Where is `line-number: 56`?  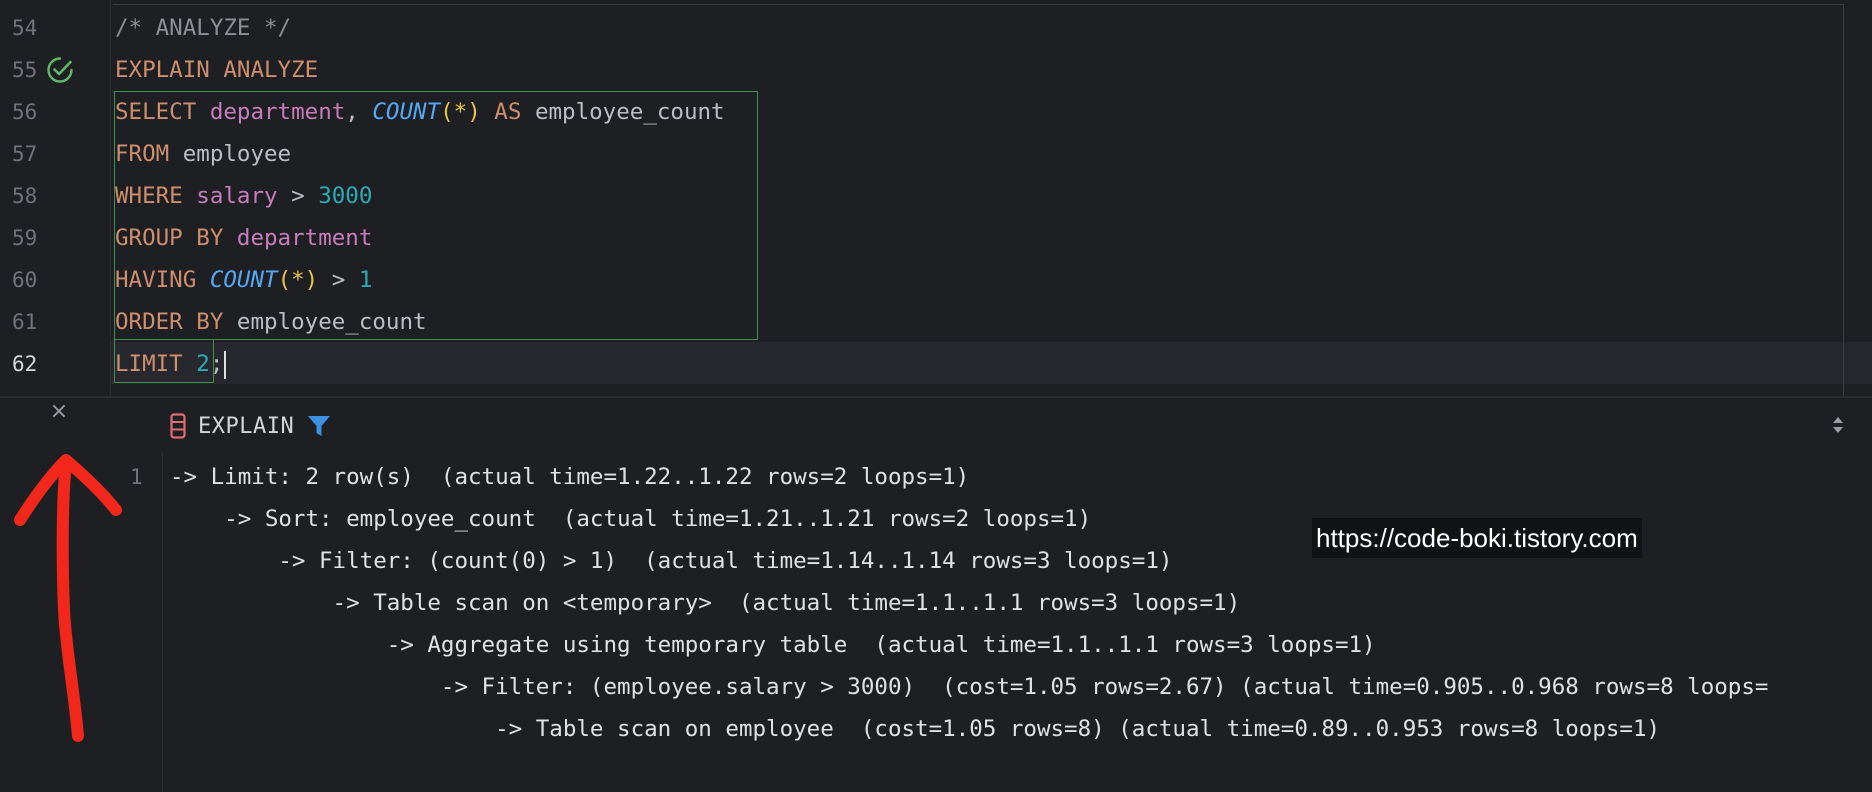
line-number: 56 is located at coordinates (25, 112).